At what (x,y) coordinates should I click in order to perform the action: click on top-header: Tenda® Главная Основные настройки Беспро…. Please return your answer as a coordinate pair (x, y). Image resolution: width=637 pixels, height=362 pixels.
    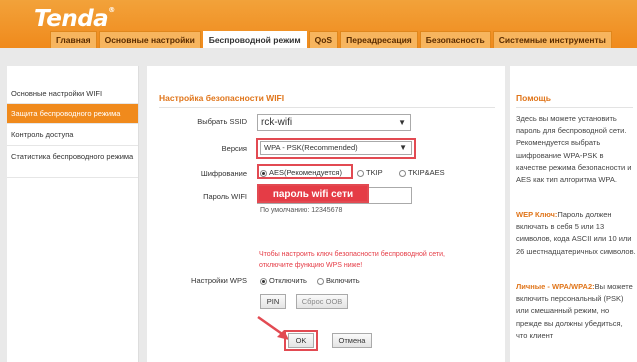
    Looking at the image, I should click on (318, 24).